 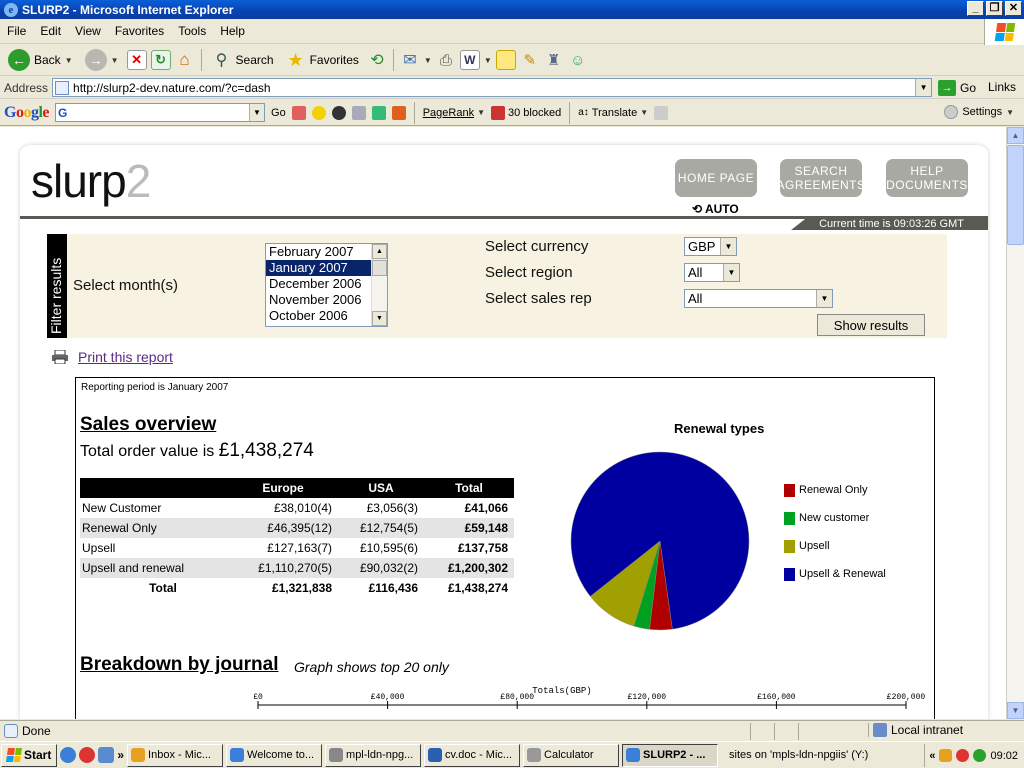 What do you see at coordinates (927, 178) in the screenshot?
I see `nav-help-documents: HELP DOCUMENTS` at bounding box center [927, 178].